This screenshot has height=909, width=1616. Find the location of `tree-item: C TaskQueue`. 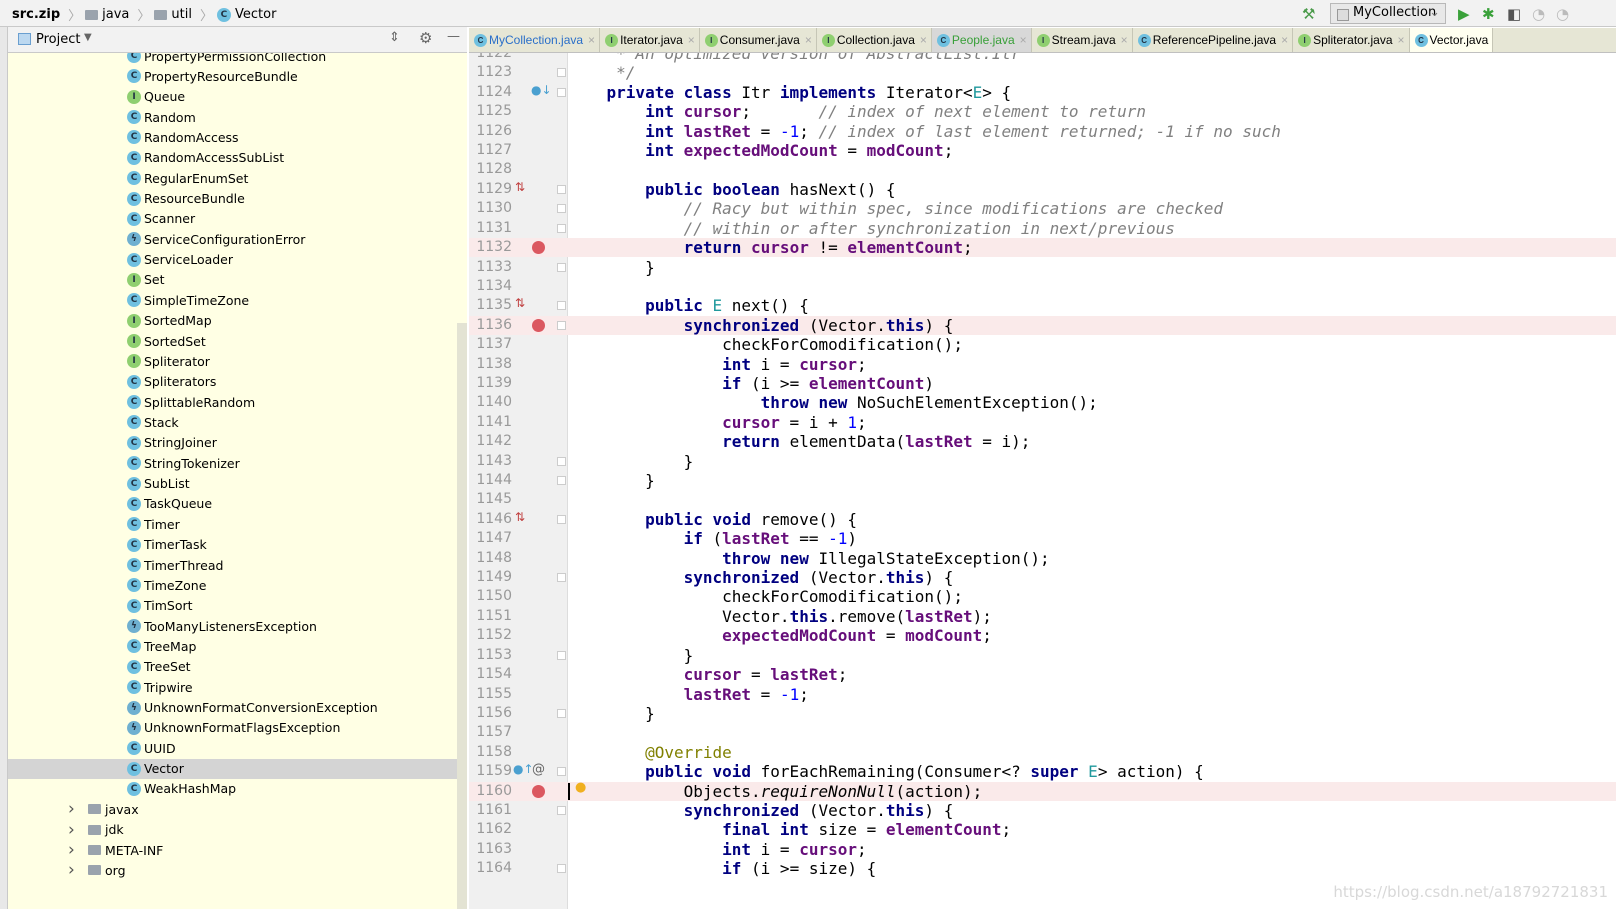

tree-item: C TaskQueue is located at coordinates (232, 504).